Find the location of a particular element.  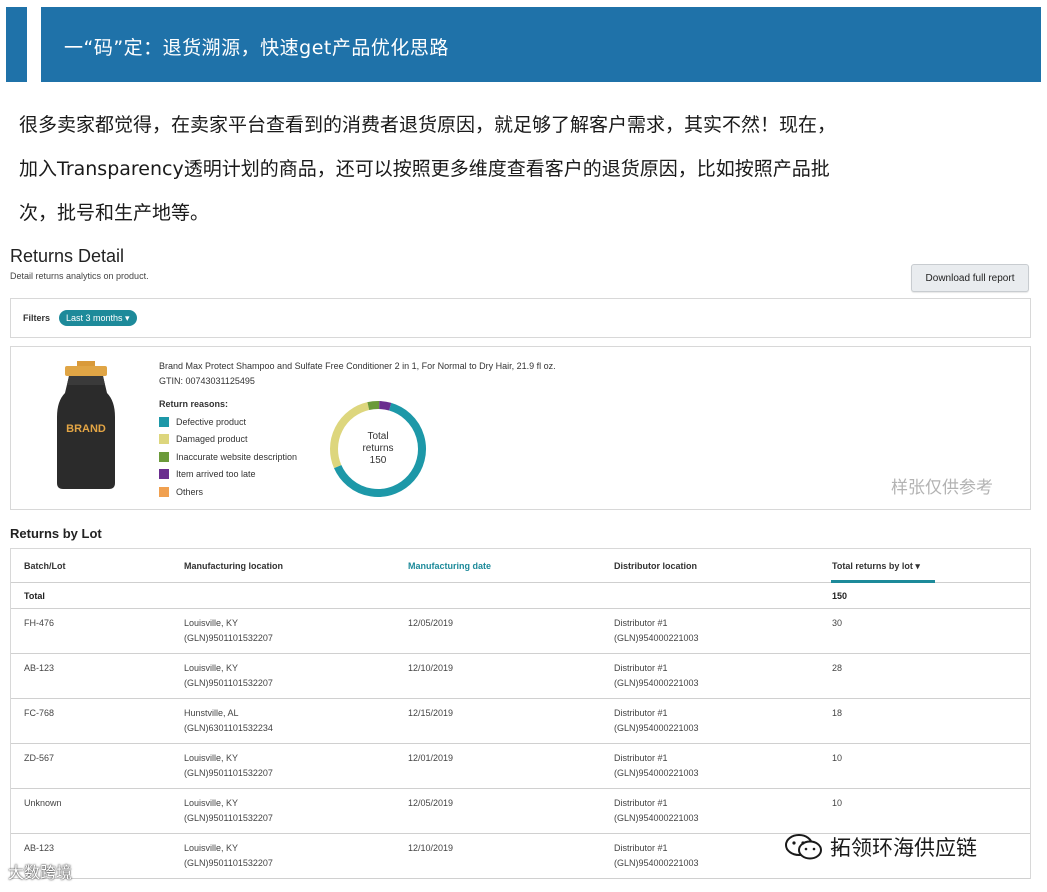

legend-label: Damaged product is located at coordinates (212, 439).